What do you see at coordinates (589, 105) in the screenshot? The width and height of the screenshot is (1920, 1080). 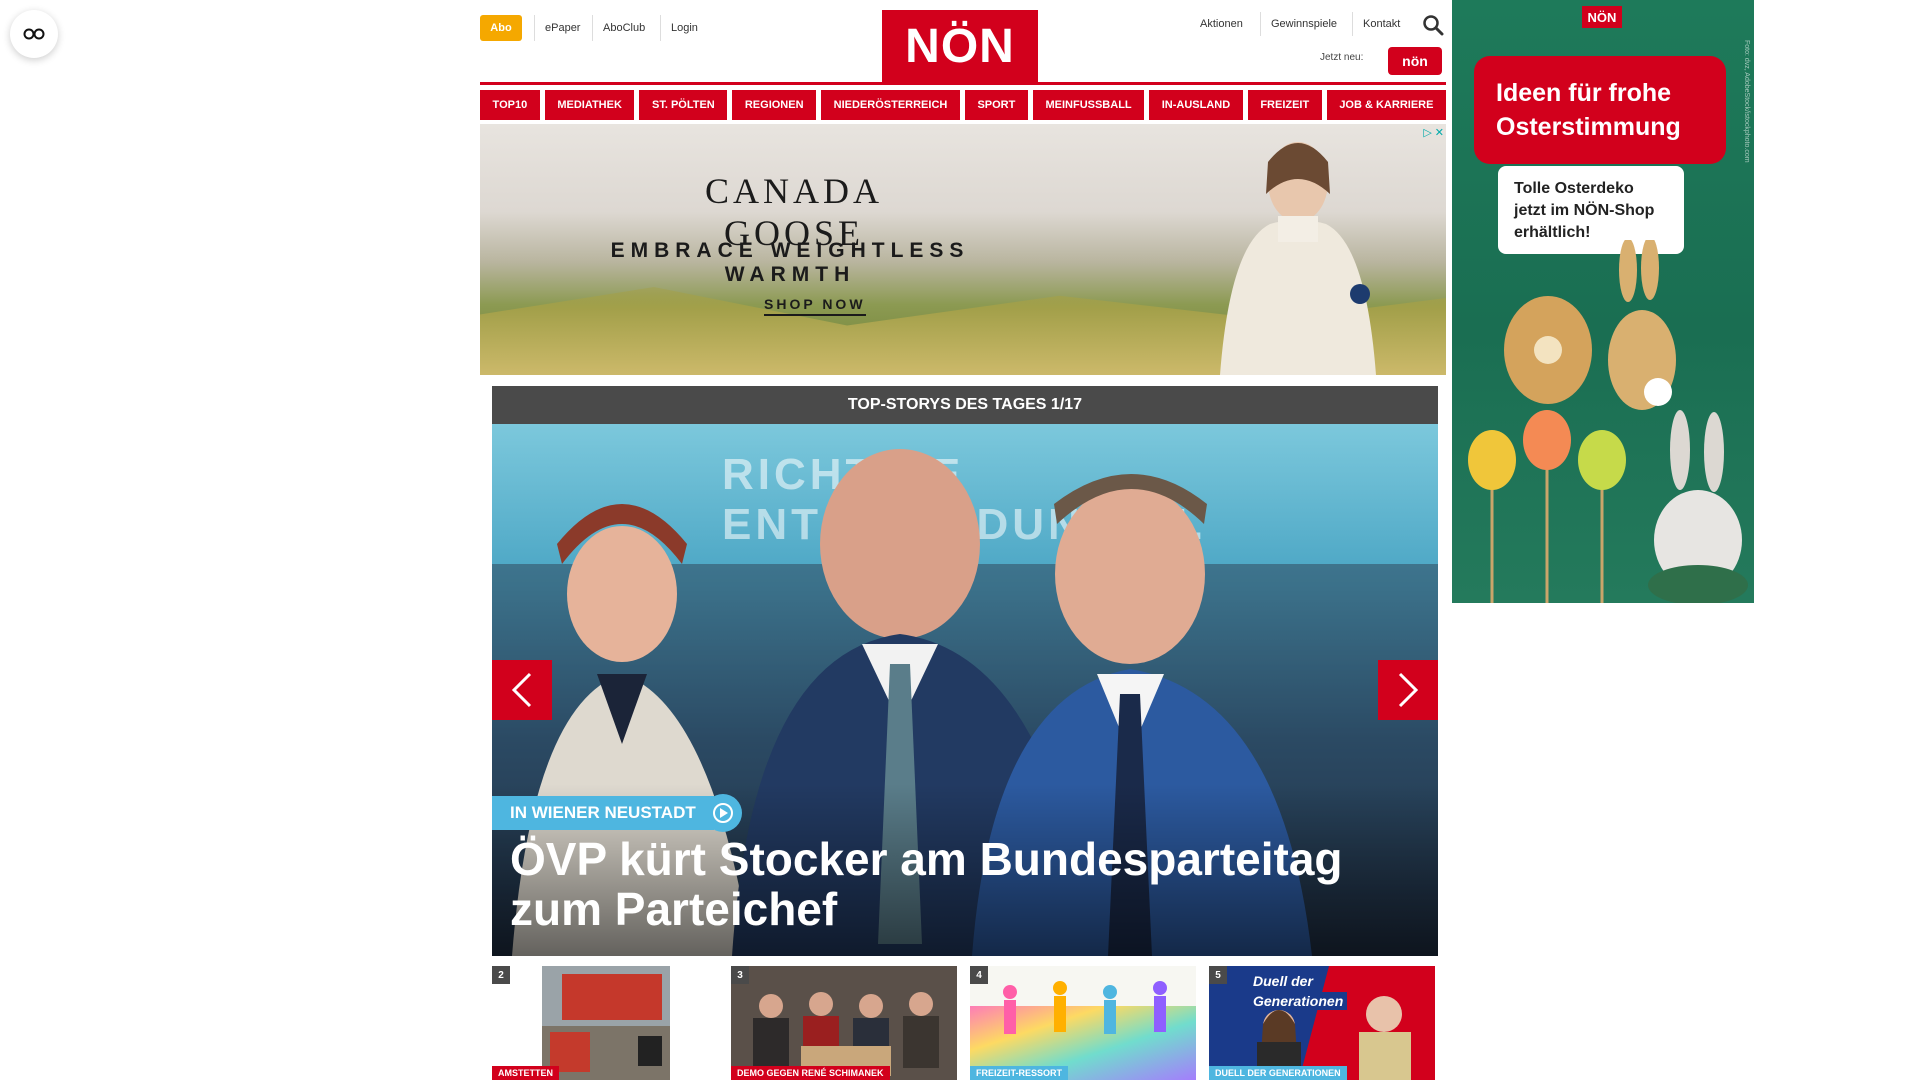 I see `nav-item-mediathek: MEDIATHEK` at bounding box center [589, 105].